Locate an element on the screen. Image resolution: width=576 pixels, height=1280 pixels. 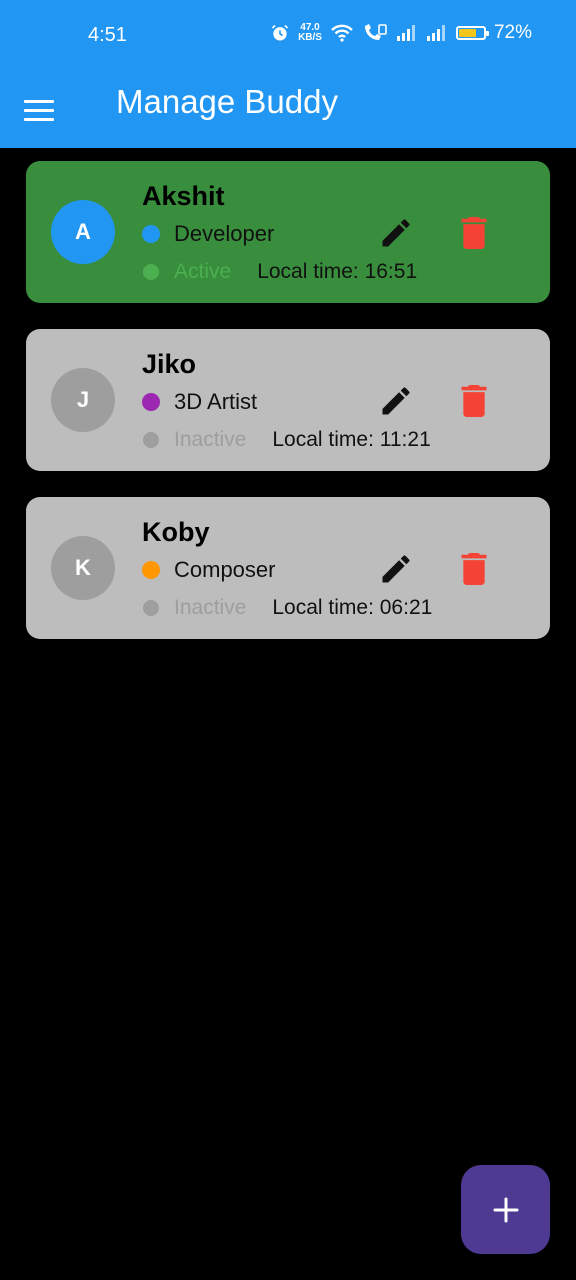
menu-button is located at coordinates (44, 110).